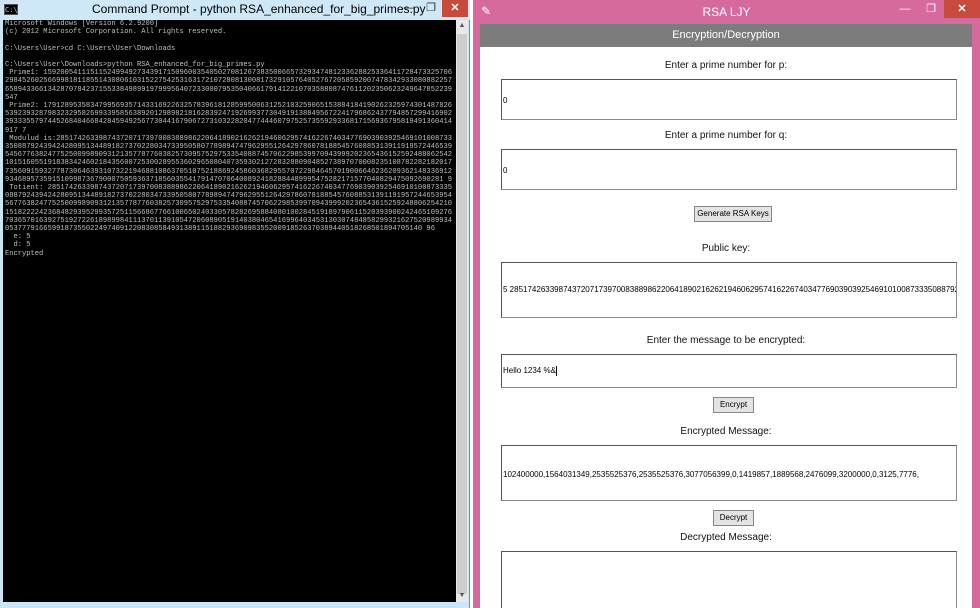 The height and width of the screenshot is (608, 980). What do you see at coordinates (22, 237) in the screenshot?
I see `console-line: e: 5` at bounding box center [22, 237].